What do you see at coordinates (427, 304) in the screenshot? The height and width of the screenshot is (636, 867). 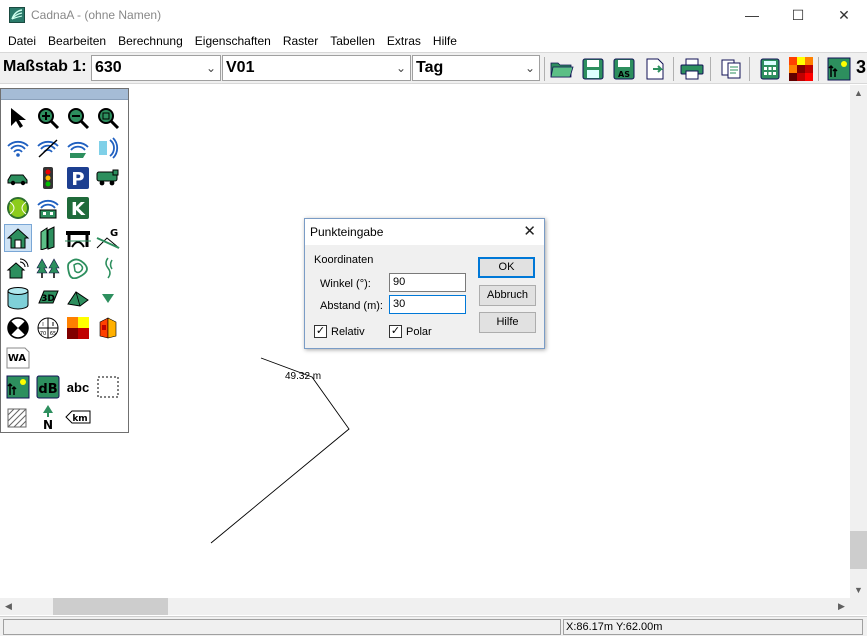 I see `distance-input: 30` at bounding box center [427, 304].